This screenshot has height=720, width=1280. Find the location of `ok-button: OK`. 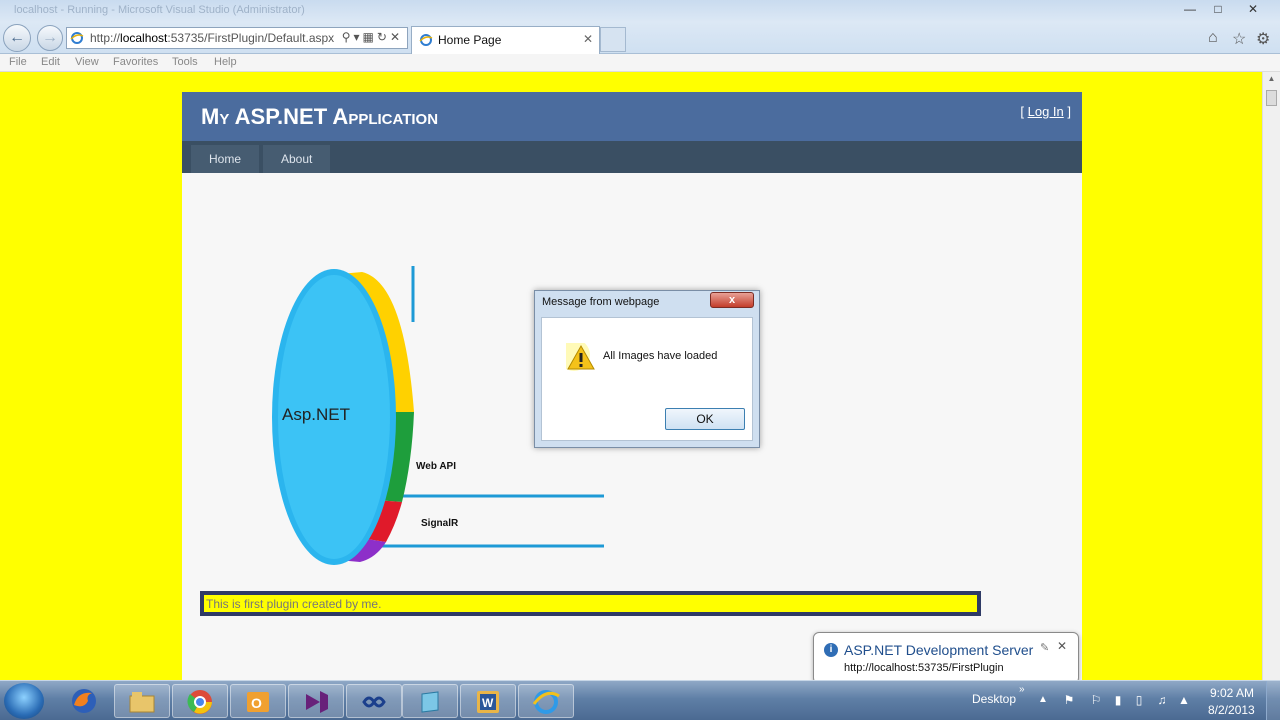

ok-button: OK is located at coordinates (705, 419).